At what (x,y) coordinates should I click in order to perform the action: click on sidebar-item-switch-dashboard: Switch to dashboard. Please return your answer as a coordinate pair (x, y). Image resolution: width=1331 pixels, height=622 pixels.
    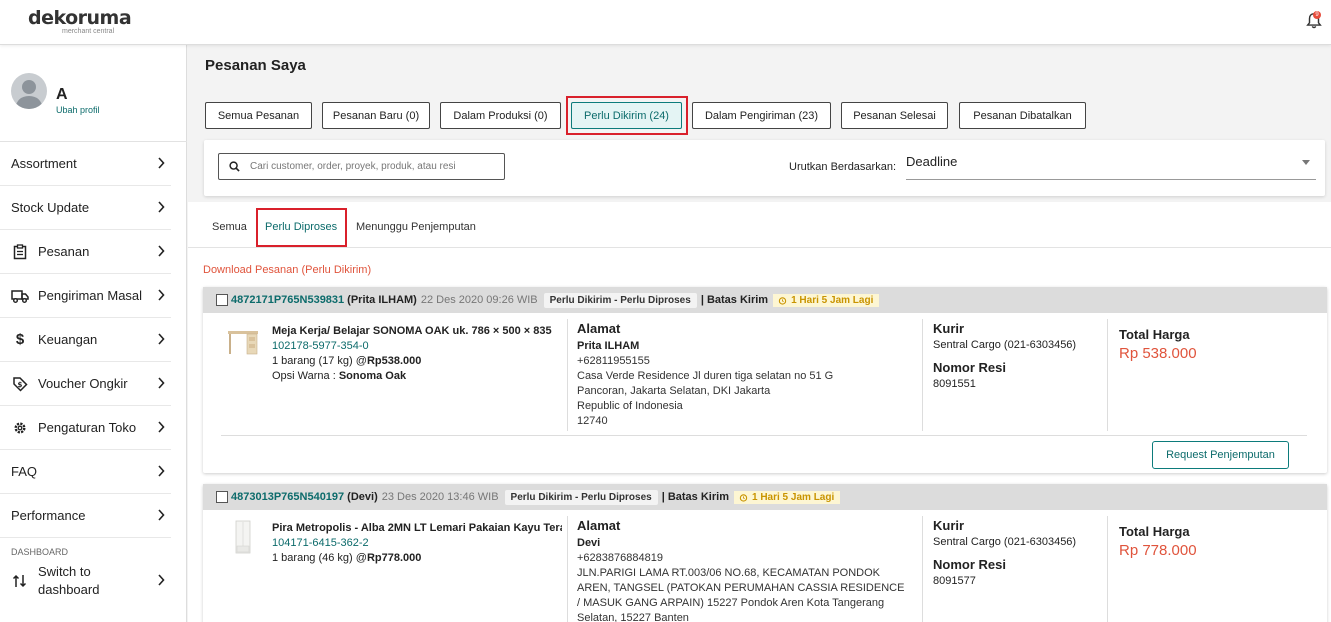
    Looking at the image, I should click on (85, 581).